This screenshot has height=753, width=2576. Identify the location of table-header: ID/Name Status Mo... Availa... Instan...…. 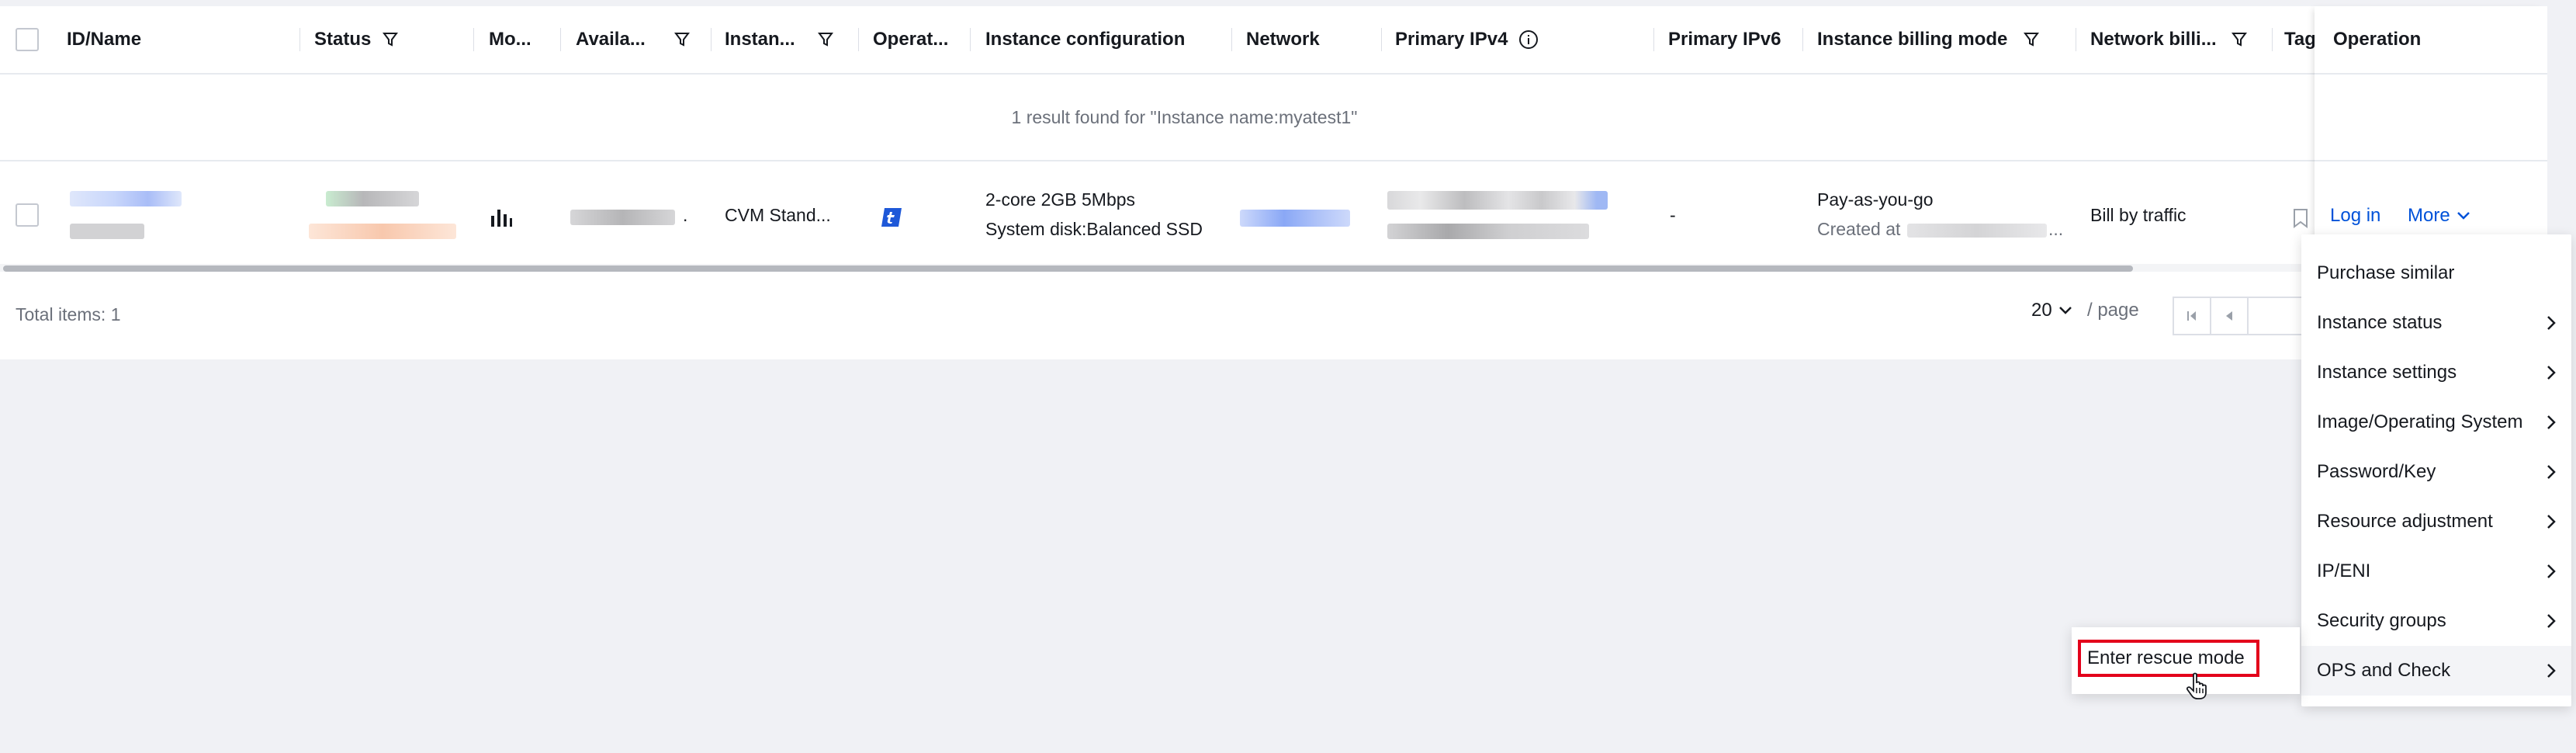
(1273, 40).